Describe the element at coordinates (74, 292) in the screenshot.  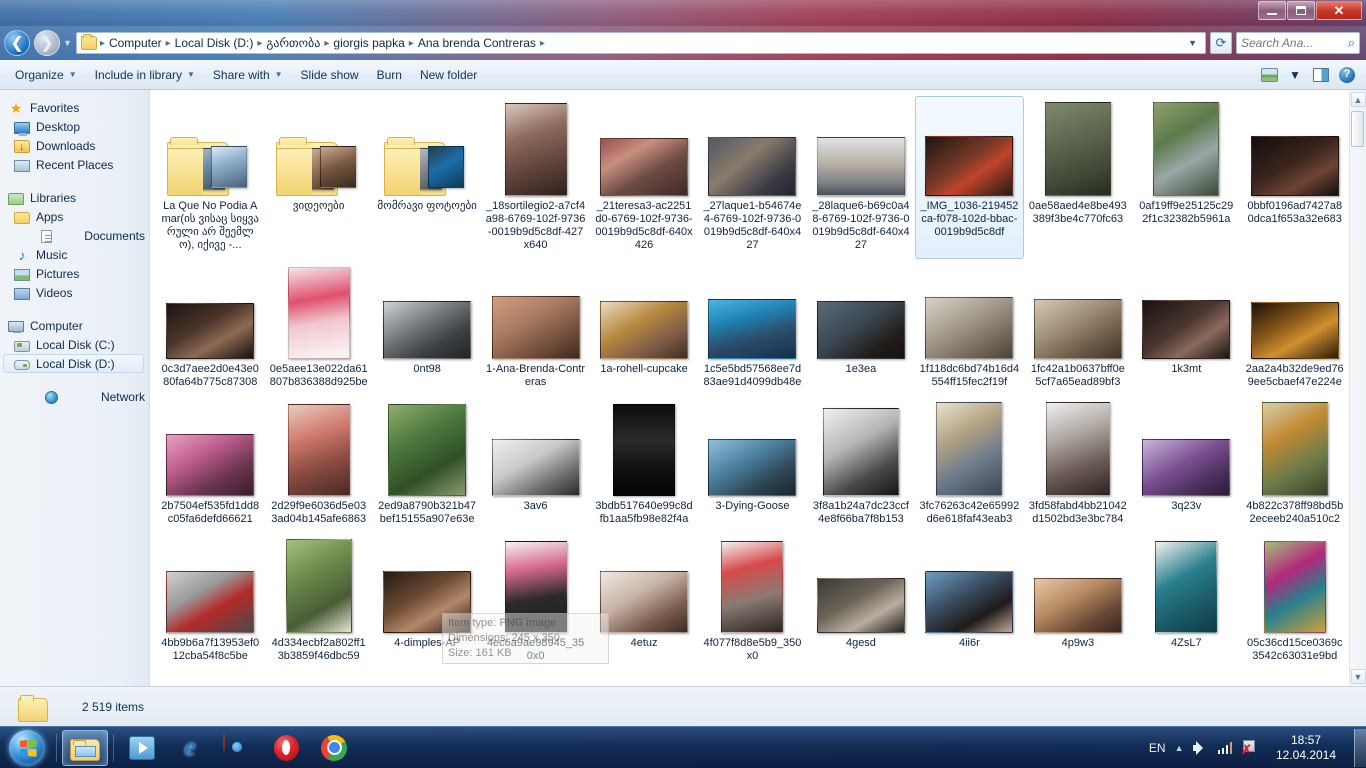
I see `sidebar-item-videos: Videos` at that location.